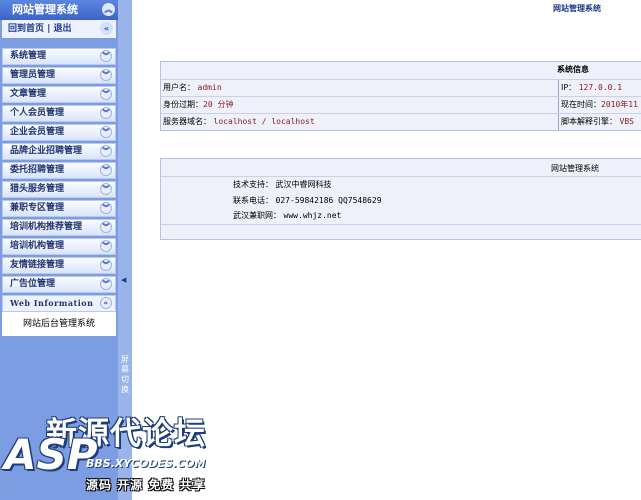 This screenshot has width=641, height=500. I want to click on sidebar-item-label: 广告位管理, so click(33, 284).